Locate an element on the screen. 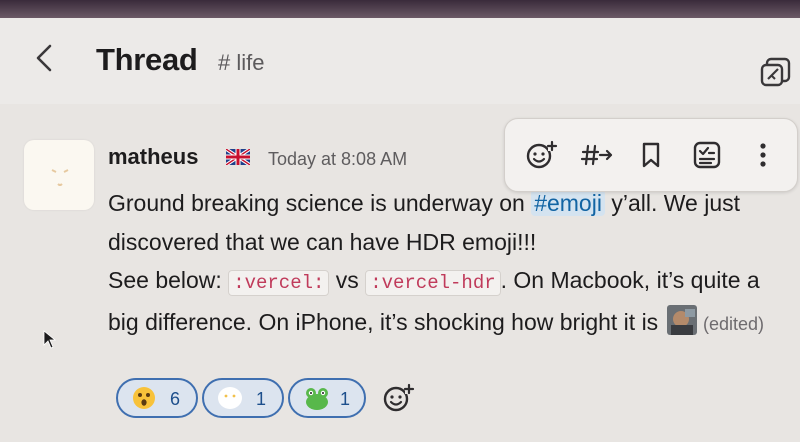 The width and height of the screenshot is (800, 442). mark-unread-icon is located at coordinates (707, 155).